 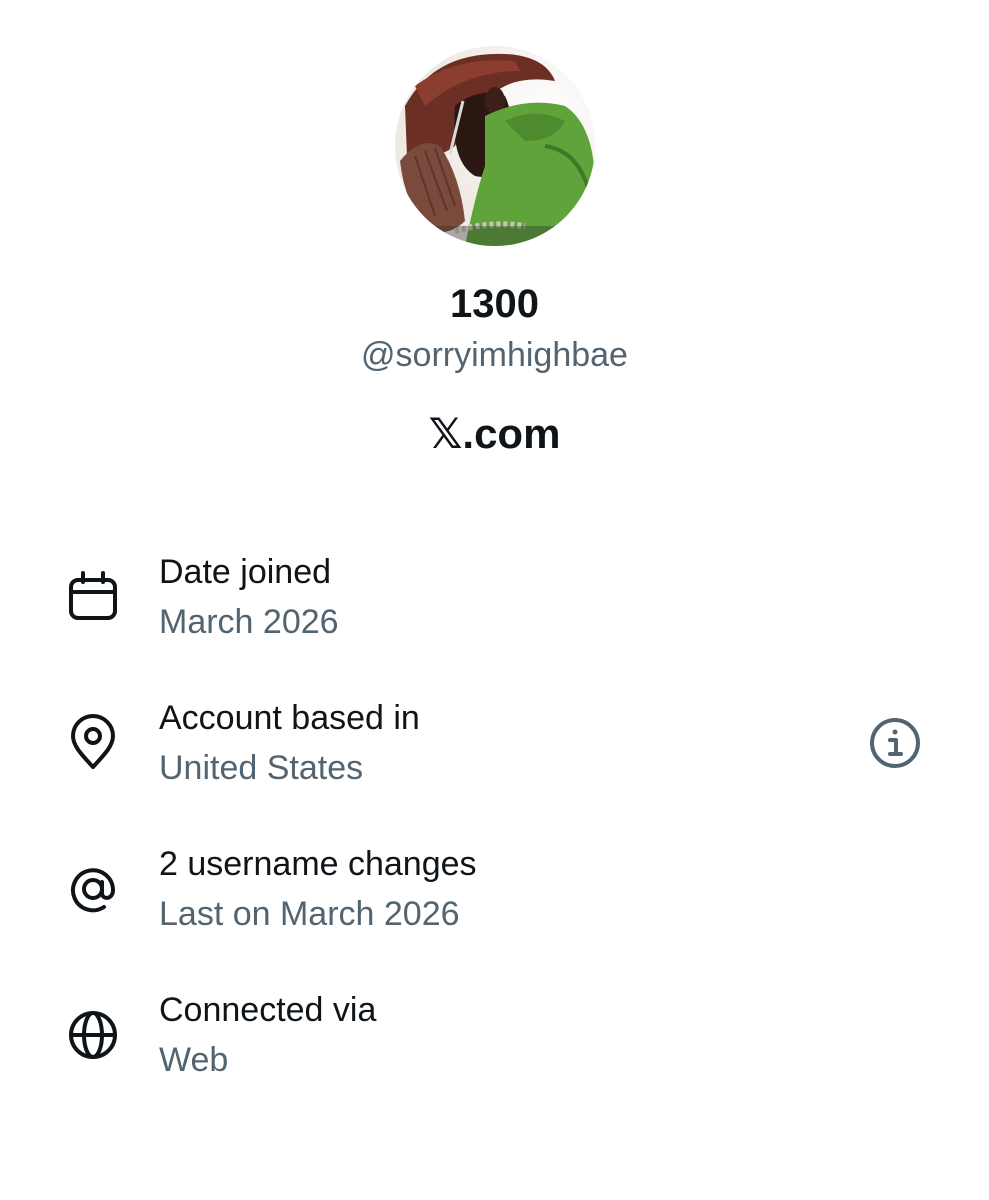 I want to click on detail-row-account-location: Account based in United States, so click(x=494, y=751).